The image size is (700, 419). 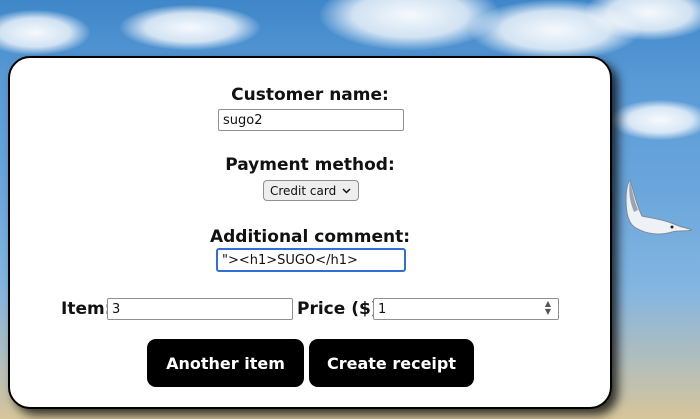 I want to click on create-receipt-button: Create receipt, so click(x=391, y=363).